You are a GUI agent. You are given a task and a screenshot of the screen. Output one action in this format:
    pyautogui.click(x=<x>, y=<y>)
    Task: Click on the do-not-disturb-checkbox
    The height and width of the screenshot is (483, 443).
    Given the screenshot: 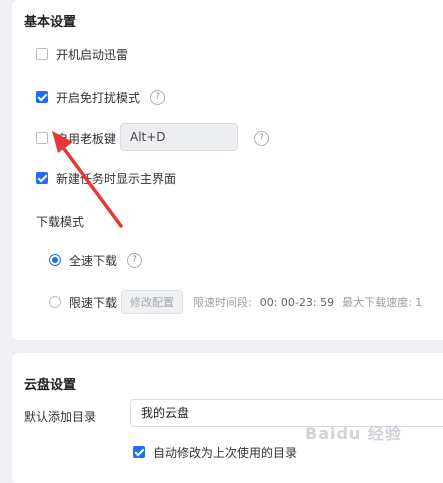 What is the action you would take?
    pyautogui.click(x=42, y=97)
    